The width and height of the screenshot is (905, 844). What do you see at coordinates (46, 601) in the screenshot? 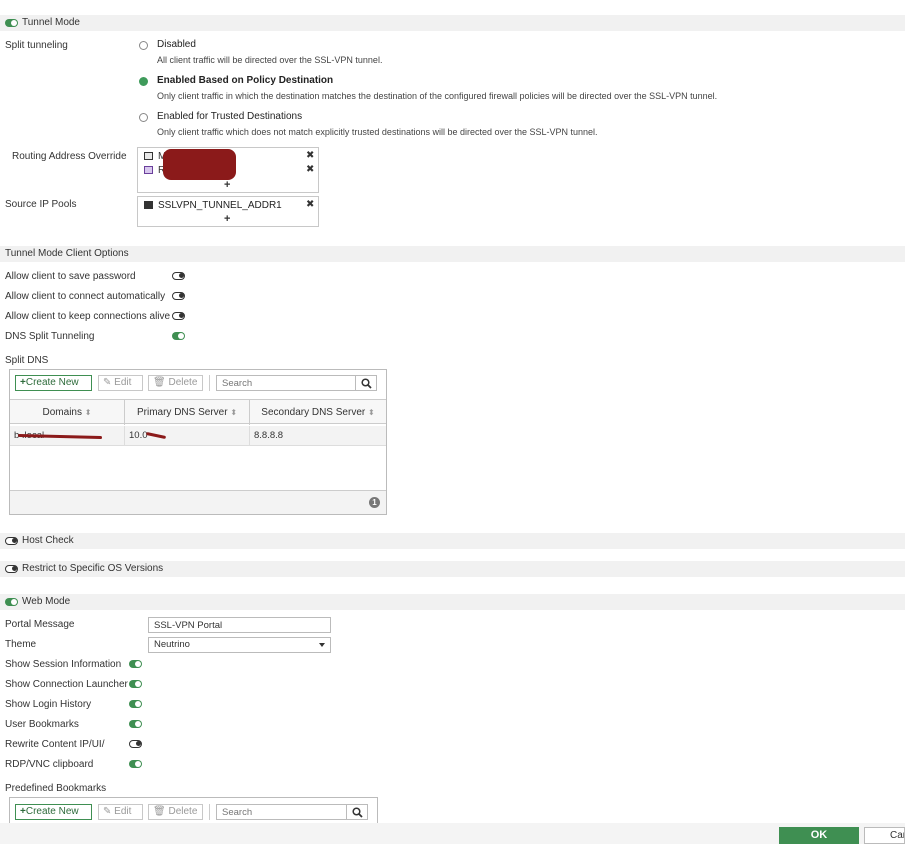
I see `web-mode-label: Web Mode` at bounding box center [46, 601].